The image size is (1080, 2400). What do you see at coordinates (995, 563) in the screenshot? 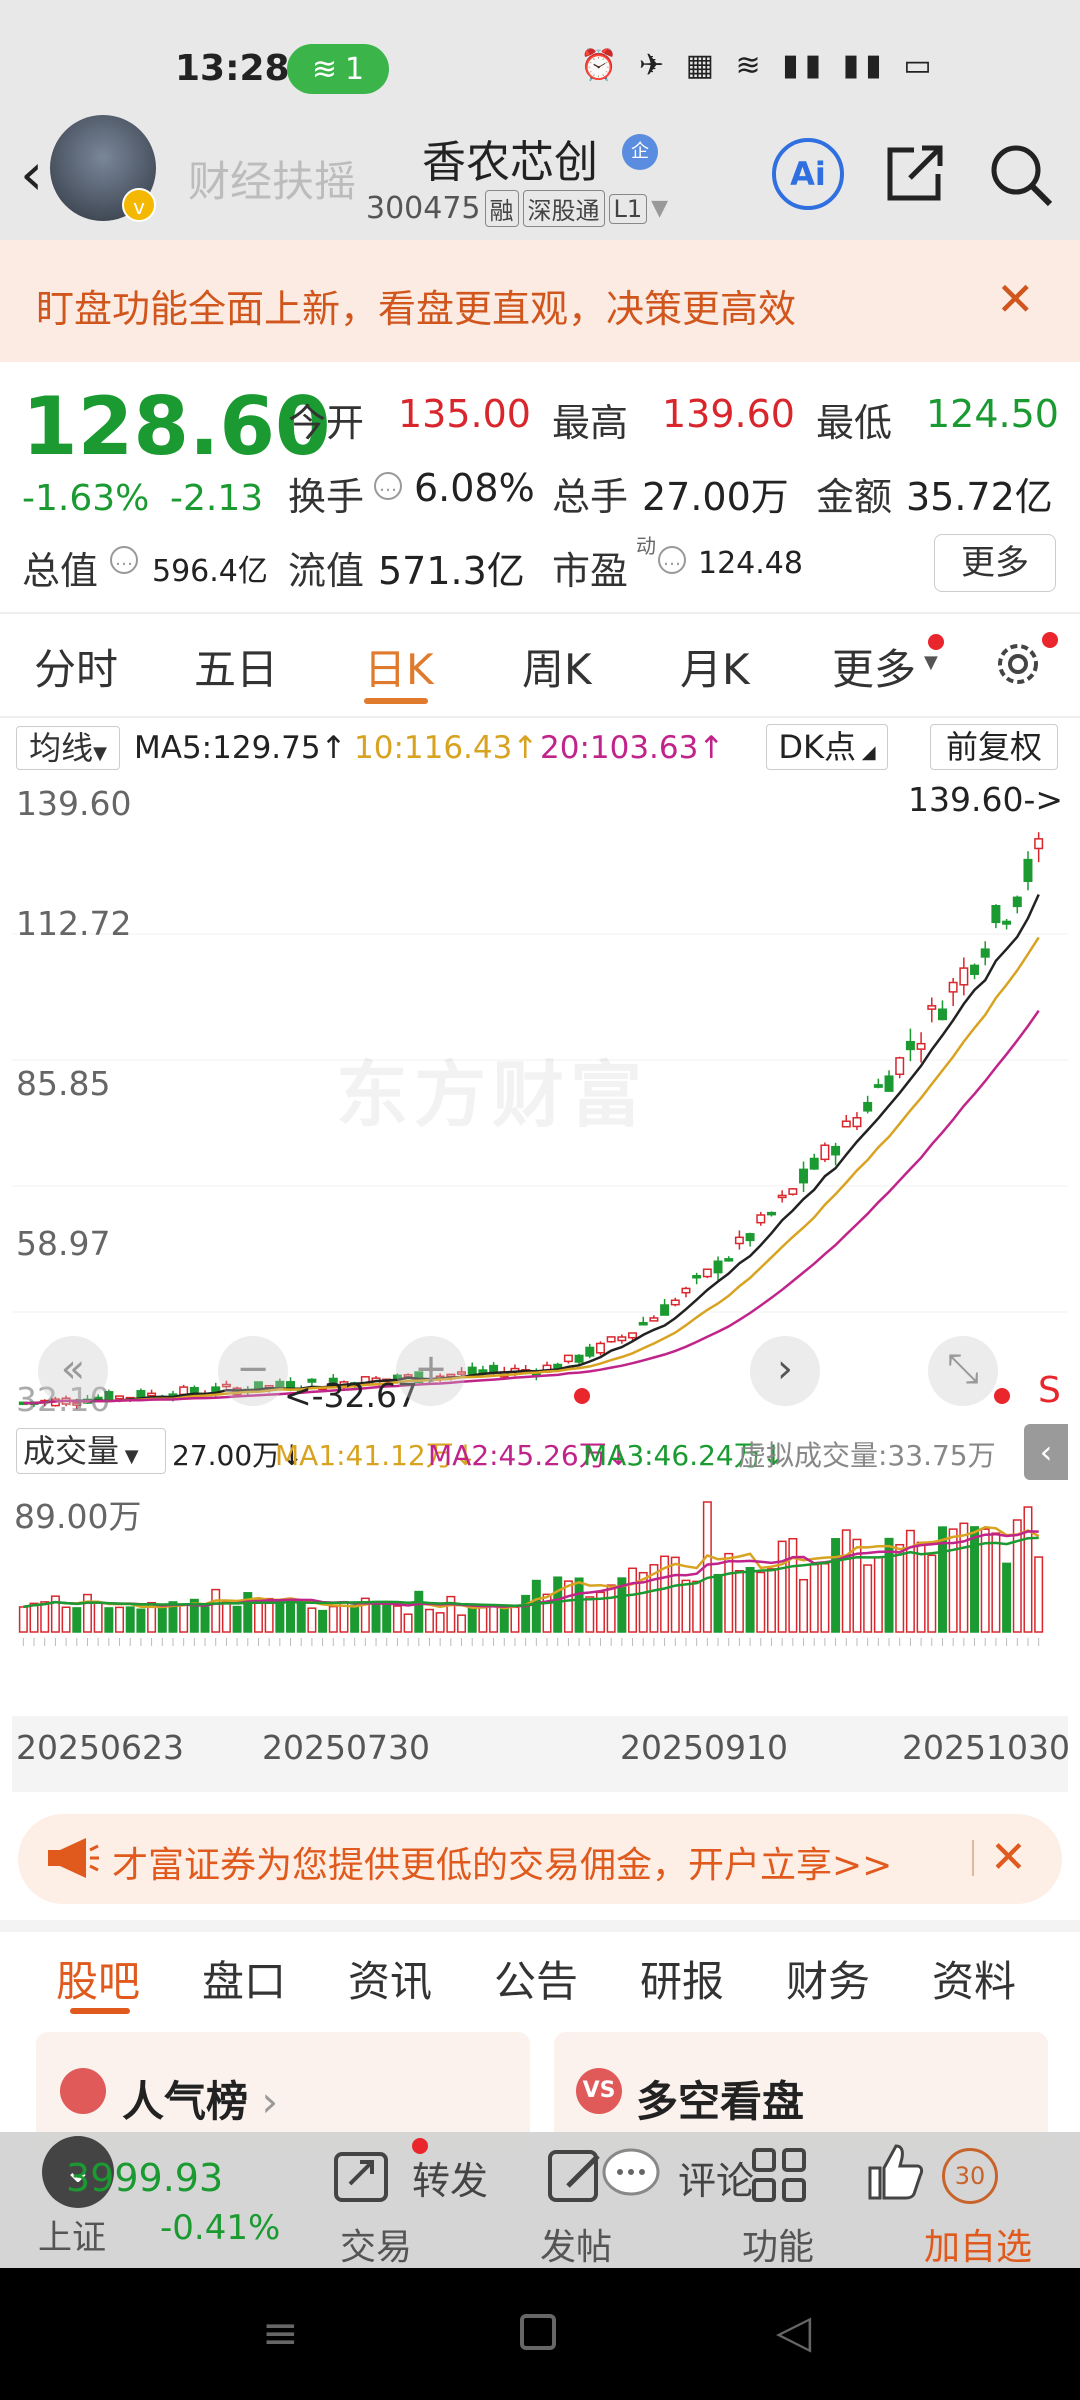
I see `more-quote-button: 更多` at bounding box center [995, 563].